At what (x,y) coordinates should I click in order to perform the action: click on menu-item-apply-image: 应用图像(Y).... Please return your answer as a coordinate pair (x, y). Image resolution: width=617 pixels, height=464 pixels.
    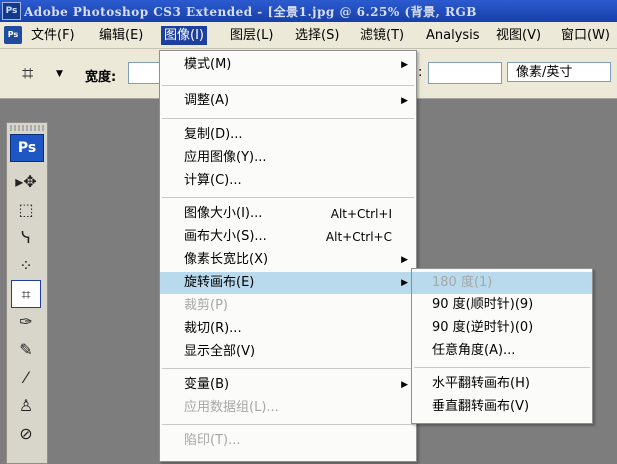
    Looking at the image, I should click on (288, 158).